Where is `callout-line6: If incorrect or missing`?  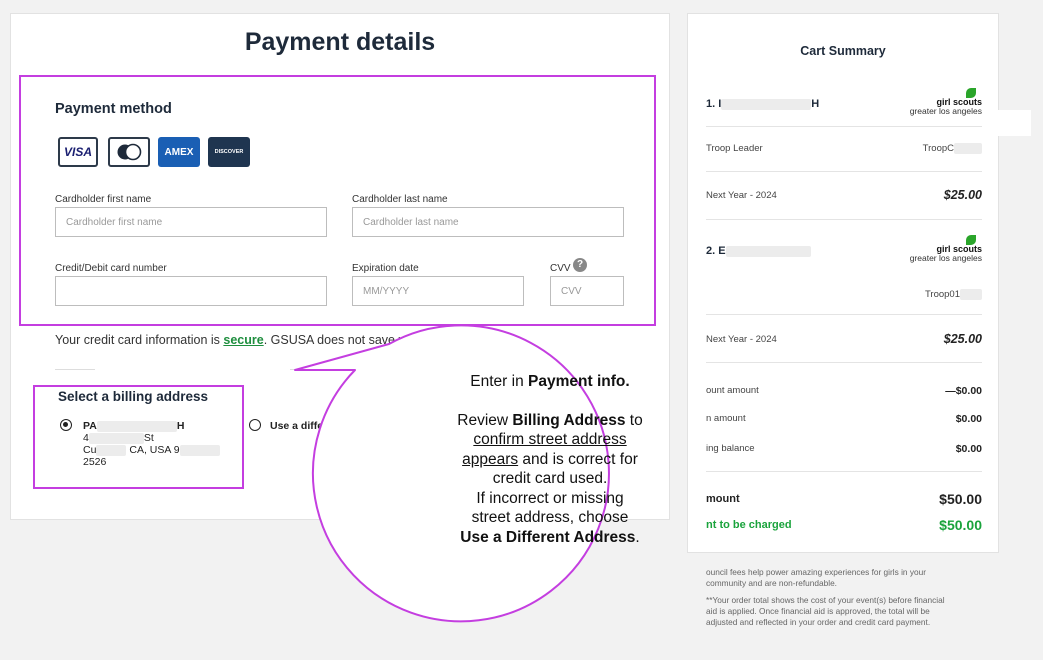 callout-line6: If incorrect or missing is located at coordinates (550, 498).